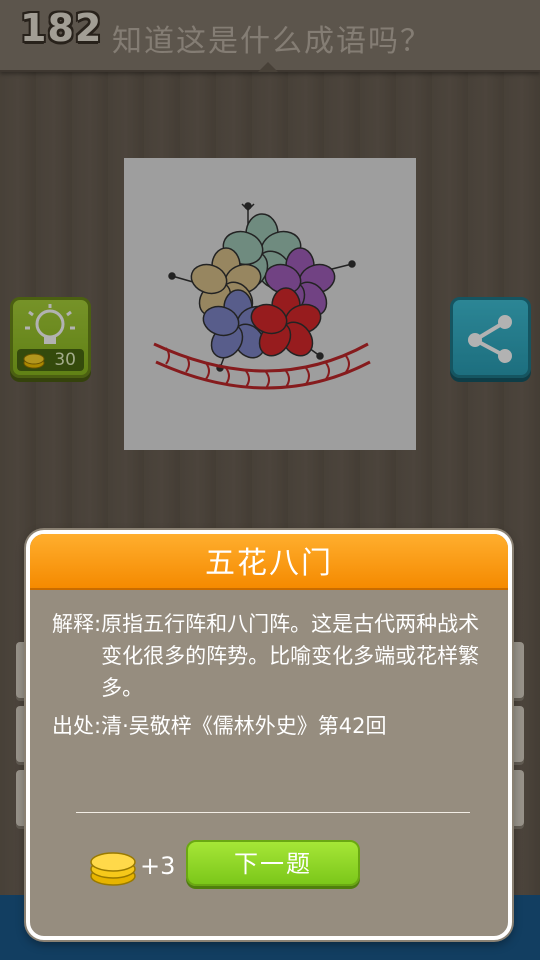  What do you see at coordinates (113, 869) in the screenshot?
I see `coins-icon` at bounding box center [113, 869].